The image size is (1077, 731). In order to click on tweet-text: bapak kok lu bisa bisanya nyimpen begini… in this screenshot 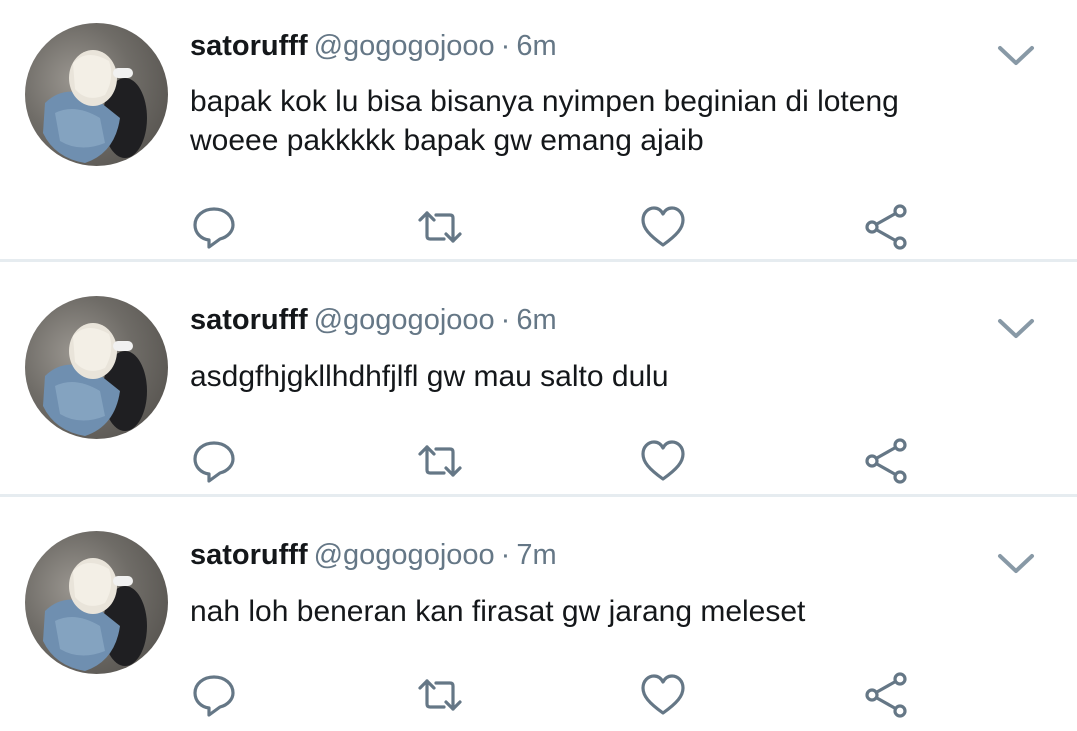, I will do `click(610, 121)`.